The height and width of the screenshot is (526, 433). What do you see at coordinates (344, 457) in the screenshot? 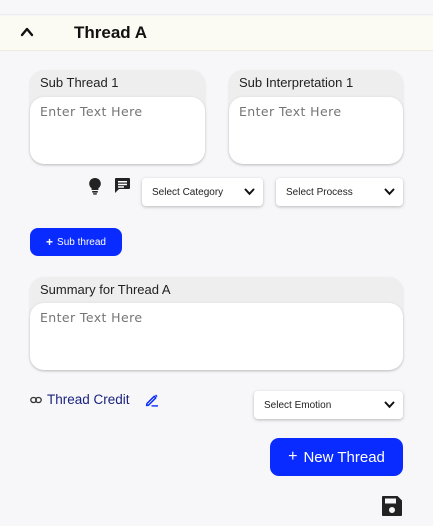
I see `new-thread-label: New Thread` at bounding box center [344, 457].